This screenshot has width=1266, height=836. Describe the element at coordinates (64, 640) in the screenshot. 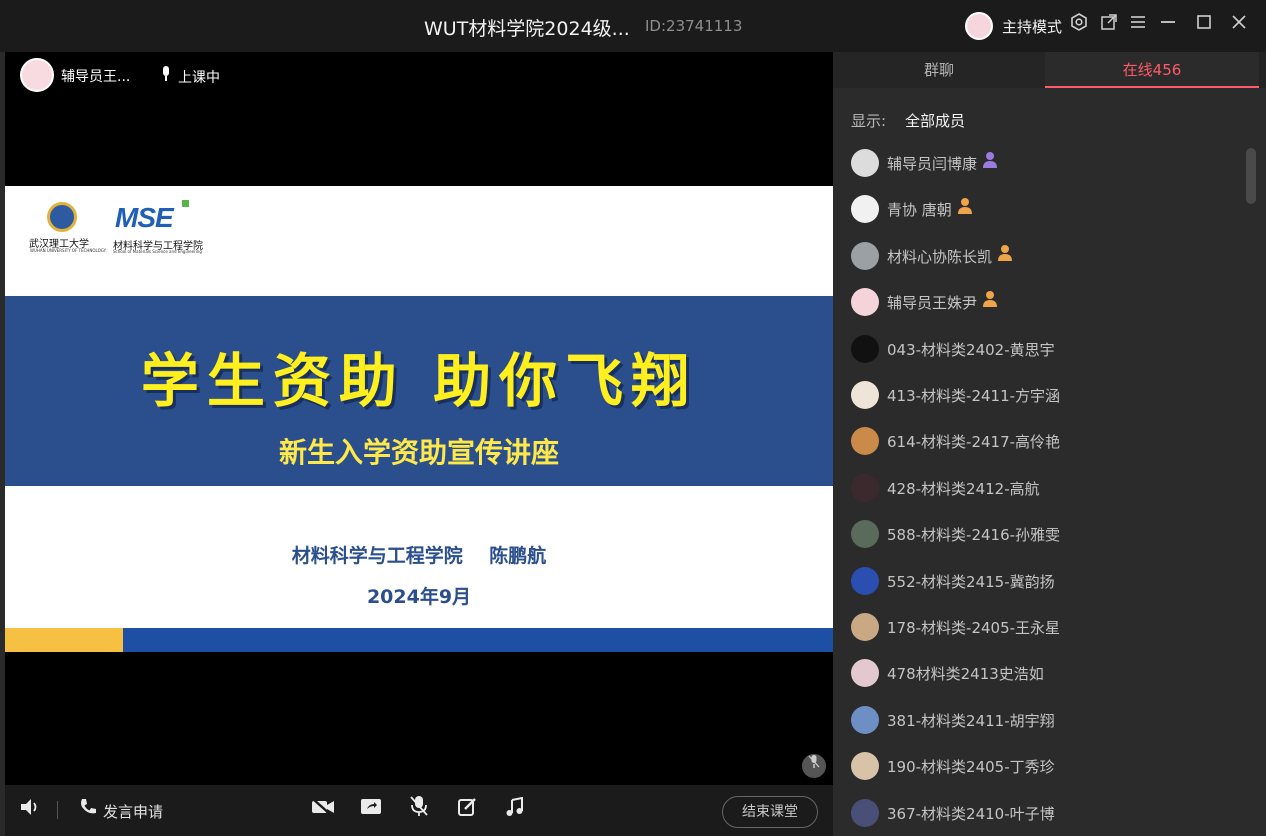

I see `slide-footer-accent` at that location.